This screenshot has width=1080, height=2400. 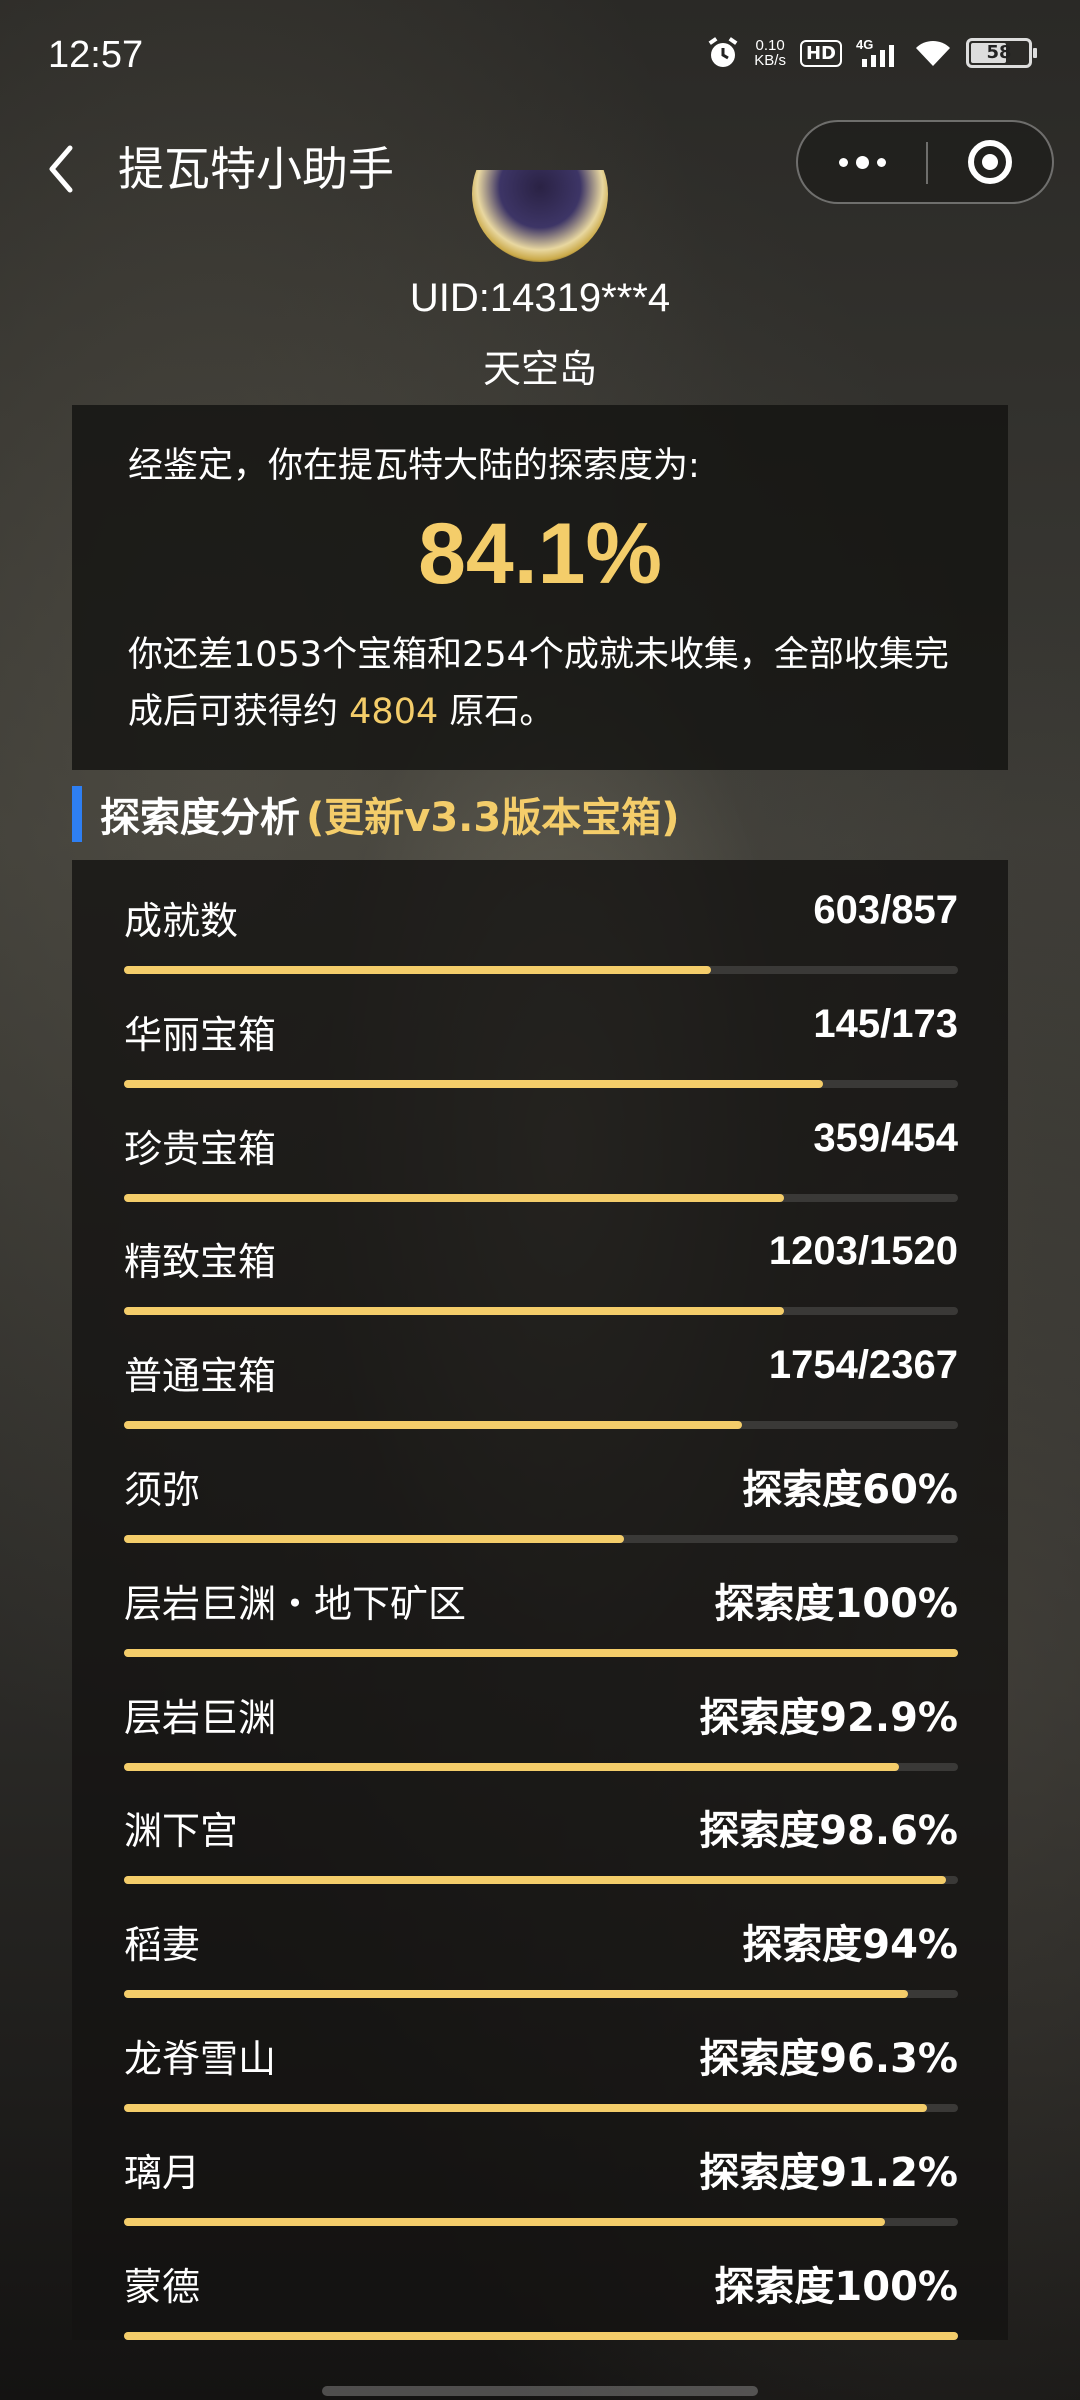 What do you see at coordinates (162, 1945) in the screenshot?
I see `row-label: 稻妻` at bounding box center [162, 1945].